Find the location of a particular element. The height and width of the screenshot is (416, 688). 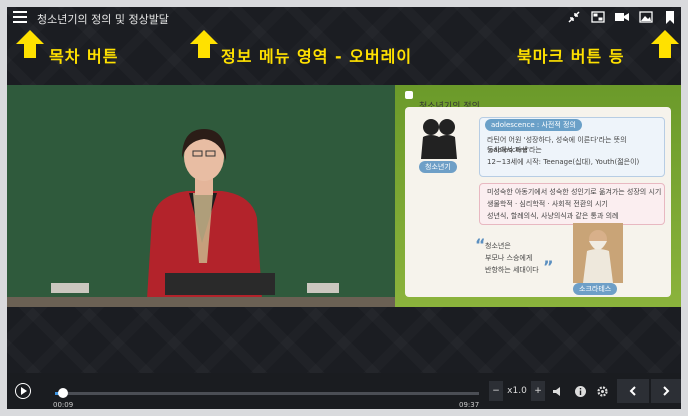

definition-line: 동사에서 파생 is located at coordinates (507, 150).